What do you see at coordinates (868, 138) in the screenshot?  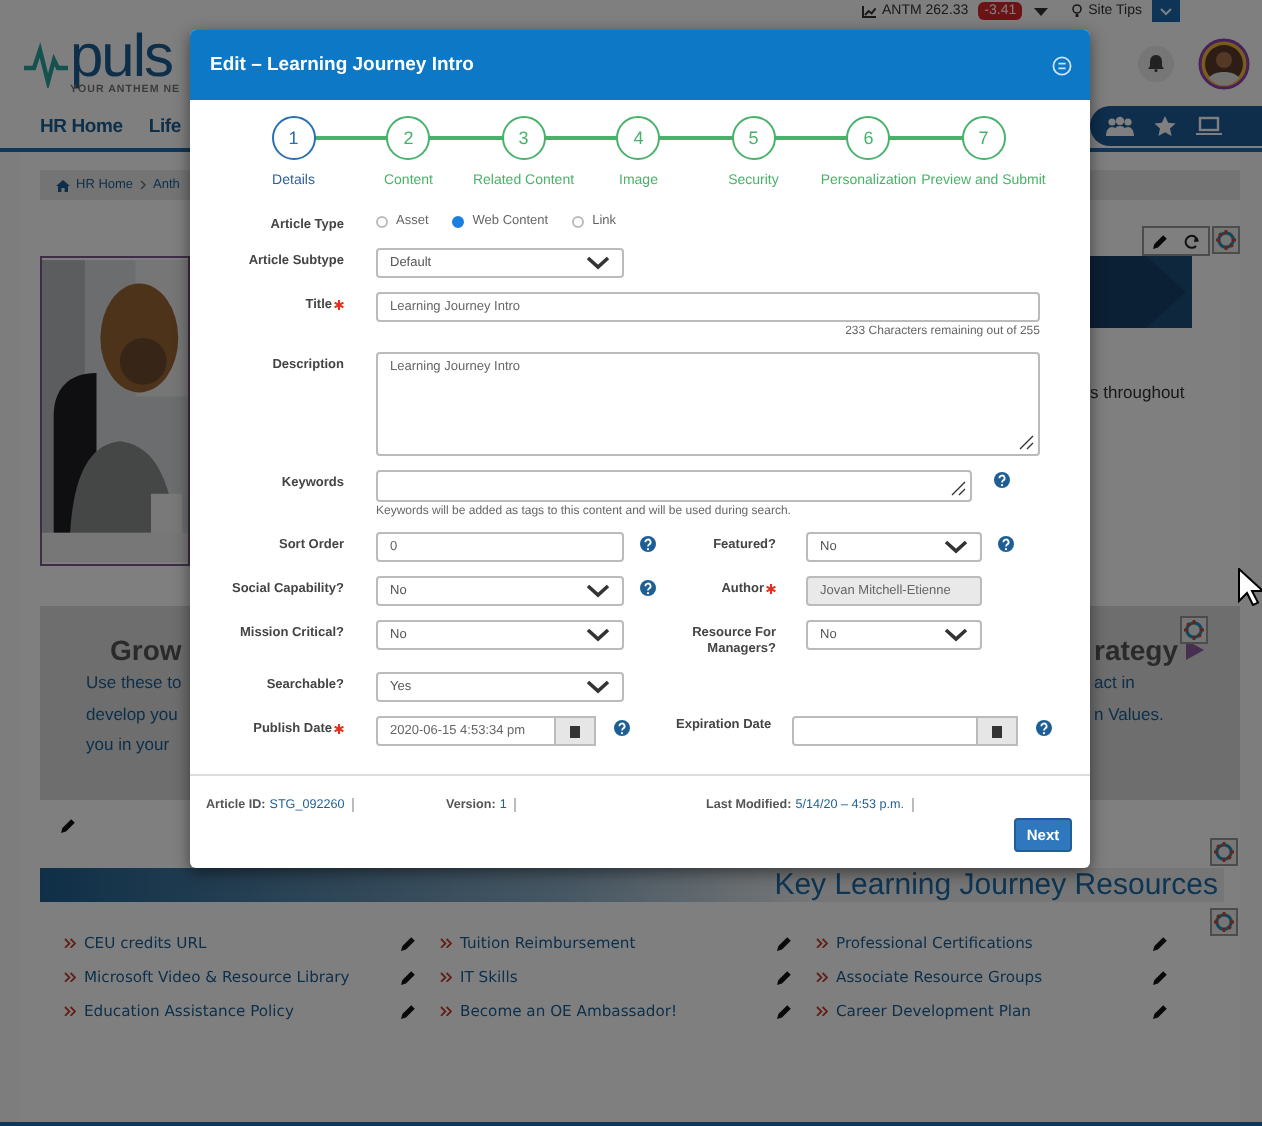 I see `step-circle: 6` at bounding box center [868, 138].